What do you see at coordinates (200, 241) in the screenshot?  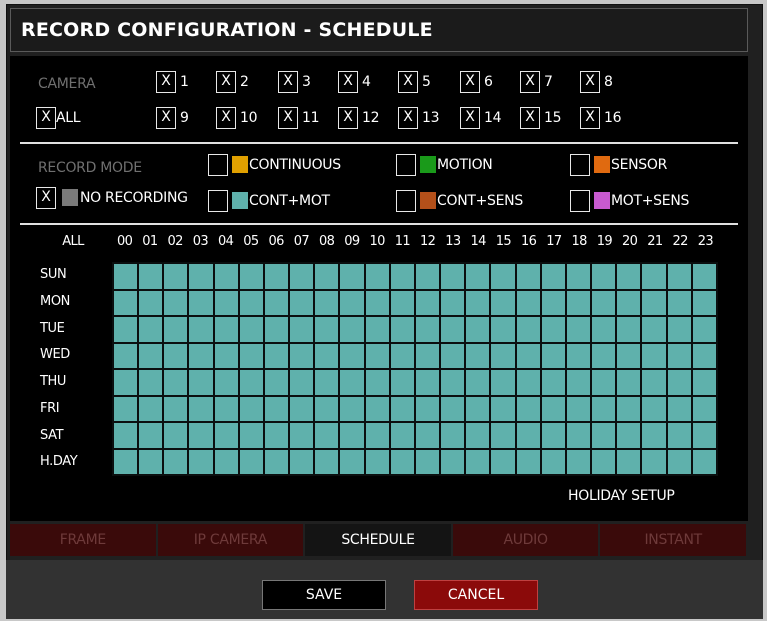 I see `hour-label: 03` at bounding box center [200, 241].